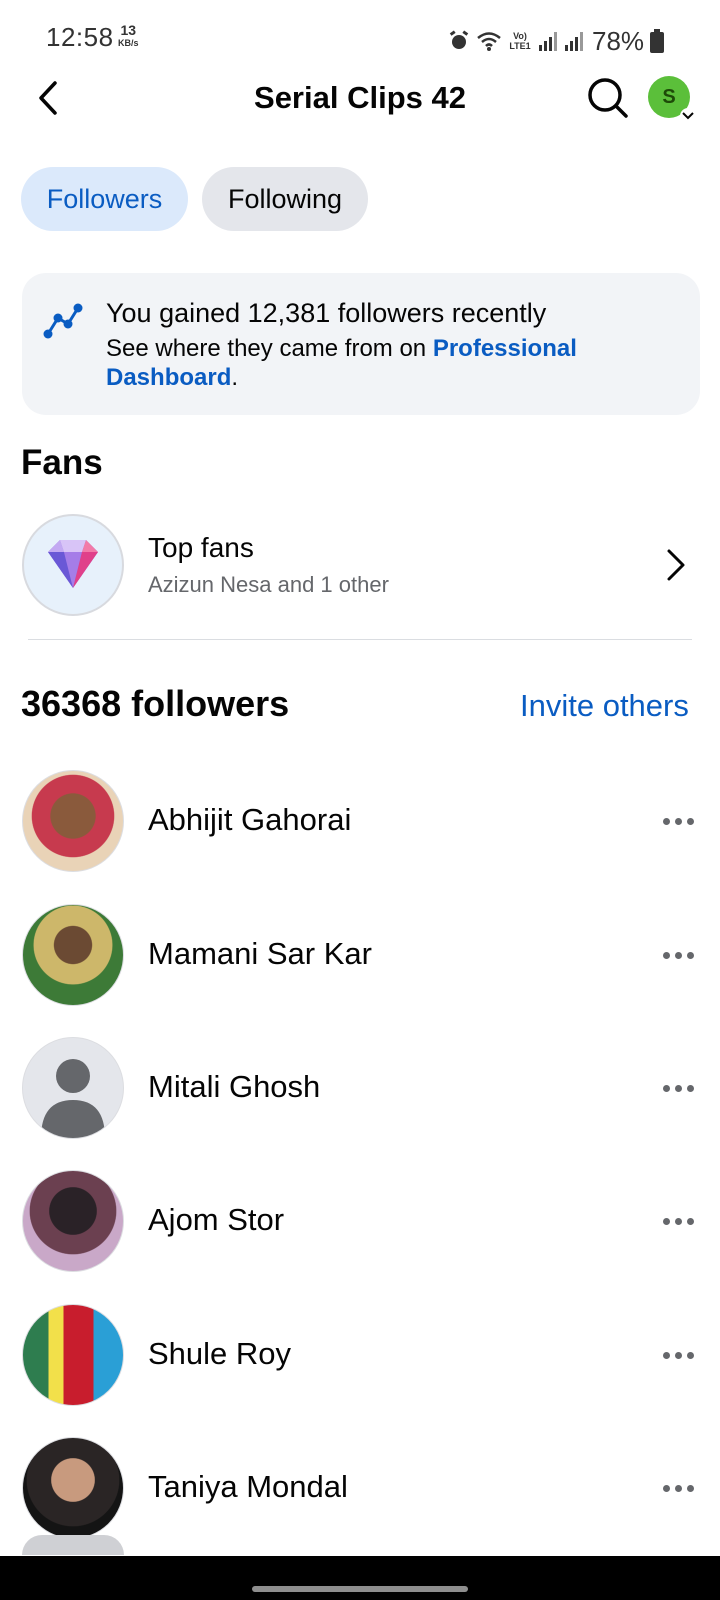 Image resolution: width=720 pixels, height=1600 pixels. Describe the element at coordinates (360, 821) in the screenshot. I see `list-item: Abhijit Gahorai` at that location.